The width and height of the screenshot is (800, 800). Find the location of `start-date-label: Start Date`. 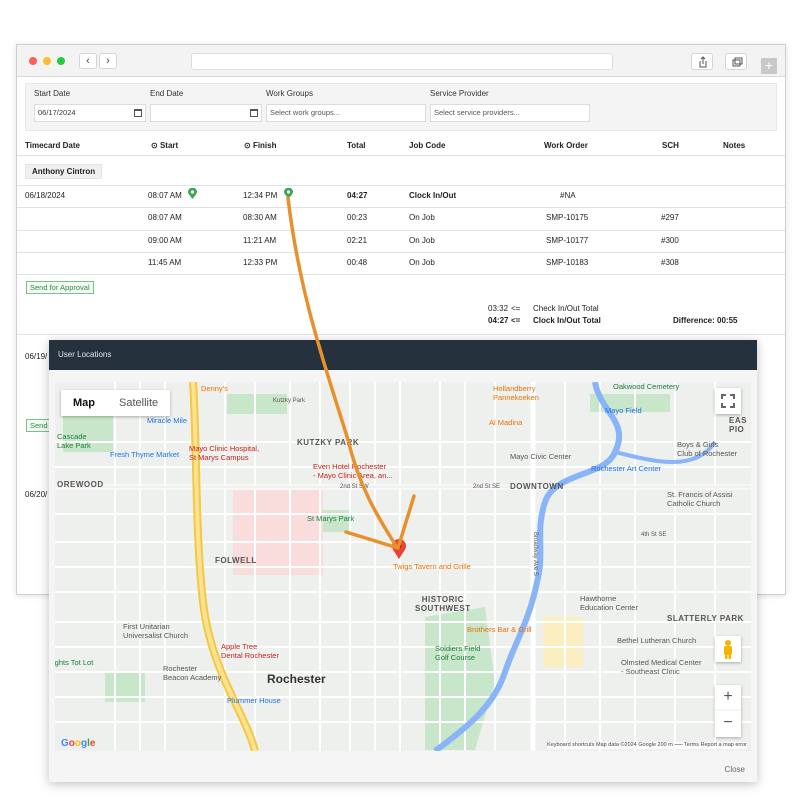

start-date-label: Start Date is located at coordinates (52, 93).